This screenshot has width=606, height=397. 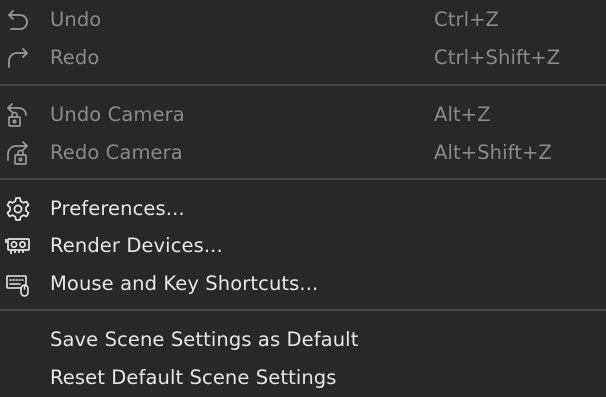 What do you see at coordinates (204, 339) in the screenshot?
I see `menu-item-label: Save Scene Settings as Default` at bounding box center [204, 339].